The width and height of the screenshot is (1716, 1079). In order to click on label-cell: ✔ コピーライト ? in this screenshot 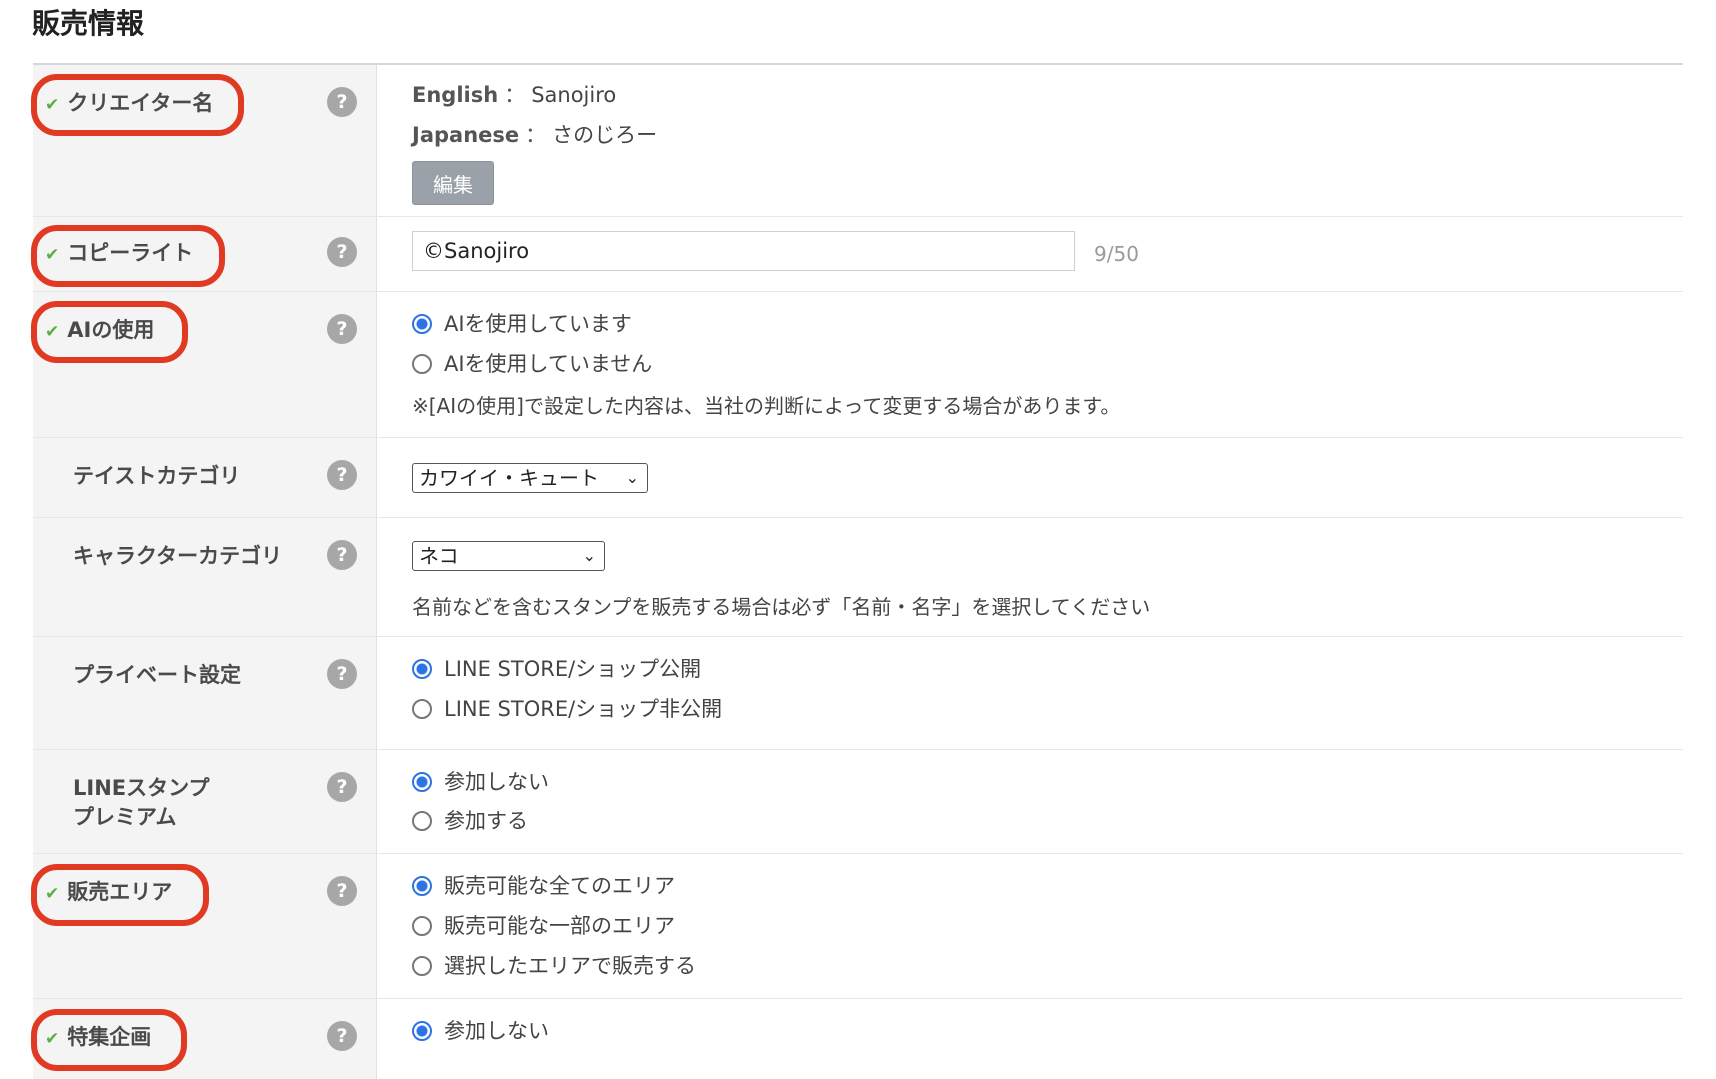, I will do `click(205, 254)`.